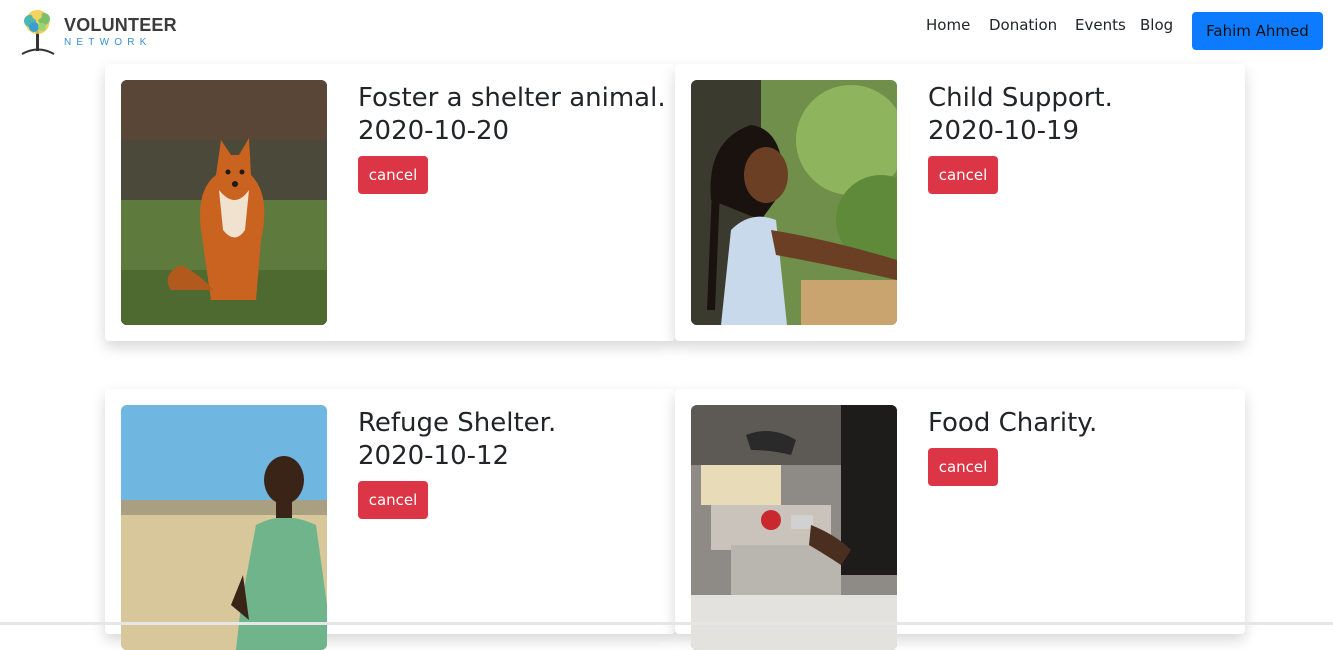 The image size is (1333, 650). I want to click on user-button: Fahim Ahmed, so click(1257, 31).